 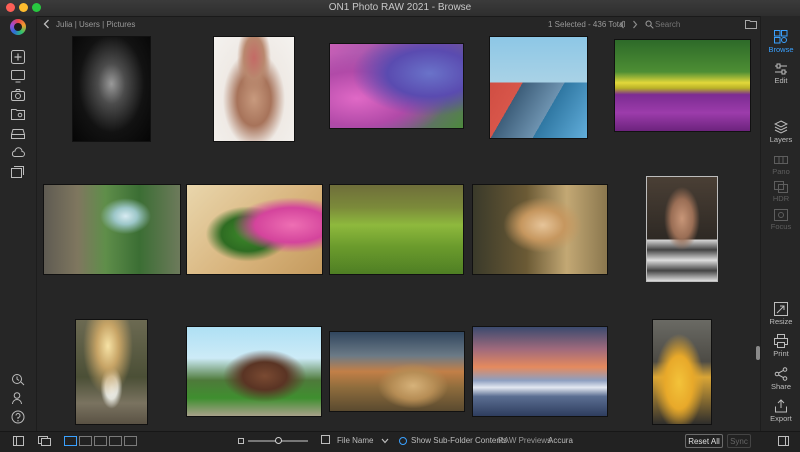 What do you see at coordinates (120, 24) in the screenshot?
I see `breadcrumb-item-pictures: Pictures` at bounding box center [120, 24].